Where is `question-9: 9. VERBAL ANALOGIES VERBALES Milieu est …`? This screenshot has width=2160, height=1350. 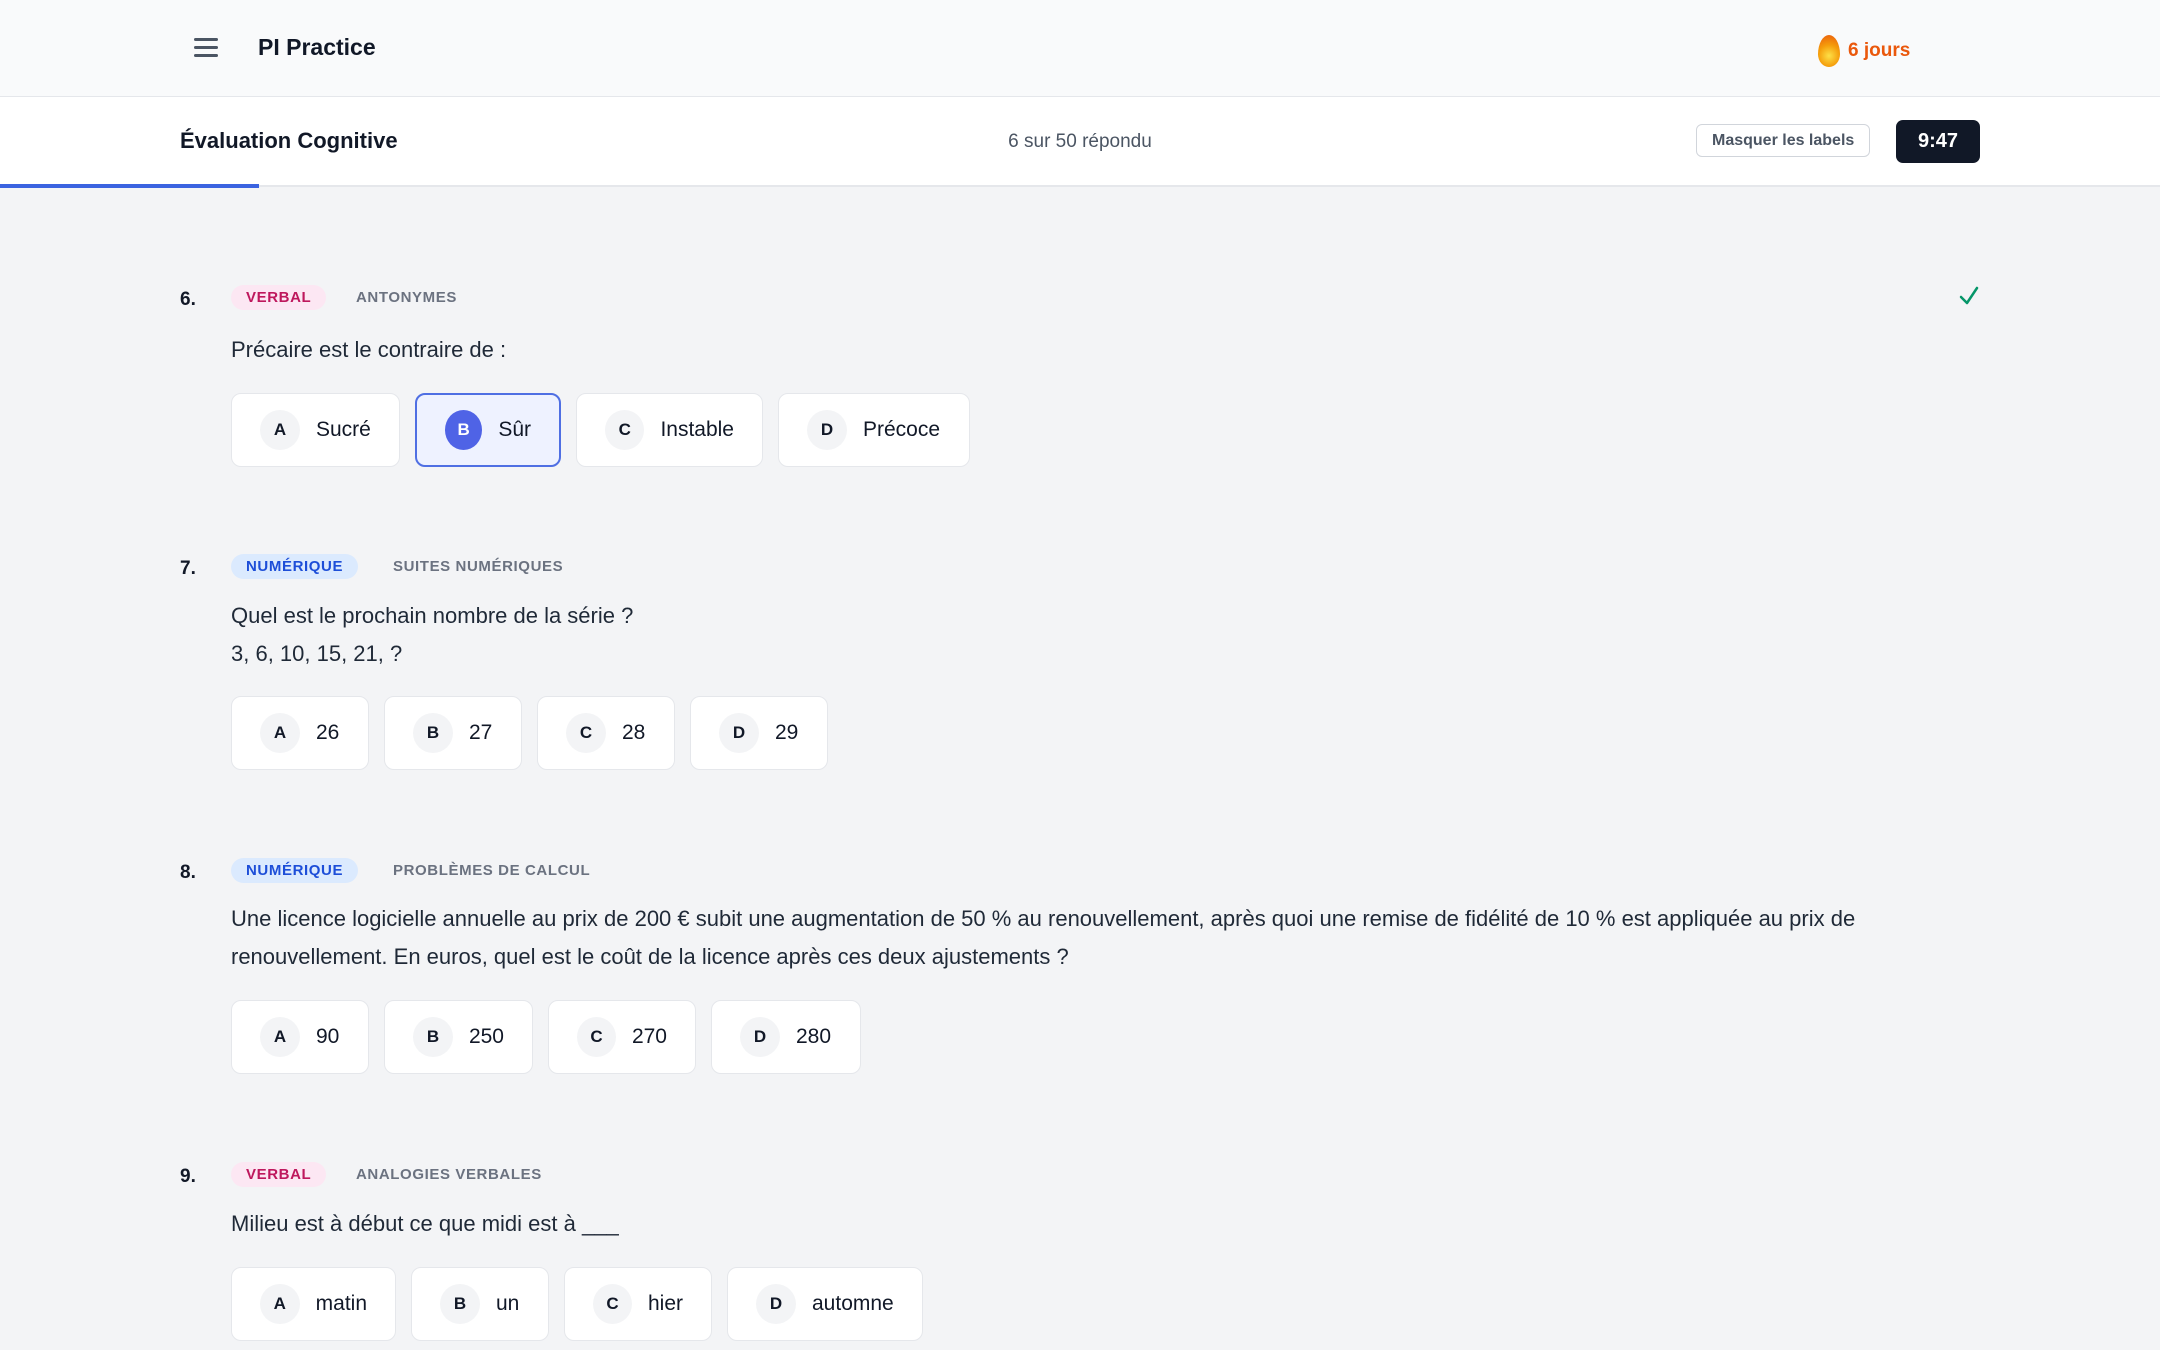
question-9: 9. VERBAL ANALOGIES VERBALES Milieu est … is located at coordinates (1080, 1251).